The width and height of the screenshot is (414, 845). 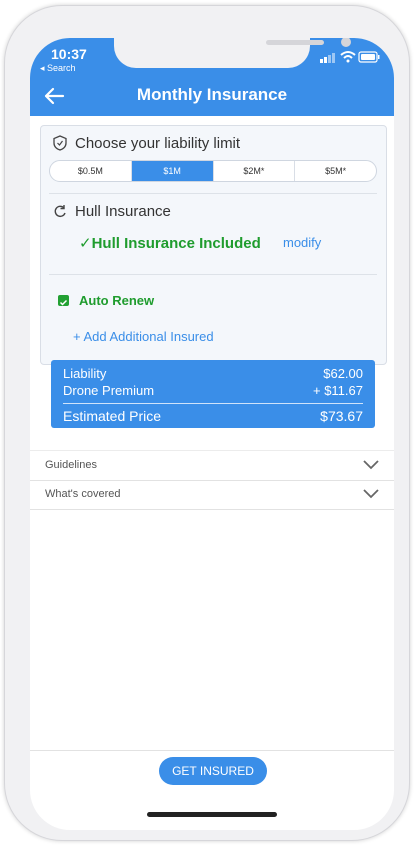 What do you see at coordinates (369, 57) in the screenshot?
I see `battery-icon` at bounding box center [369, 57].